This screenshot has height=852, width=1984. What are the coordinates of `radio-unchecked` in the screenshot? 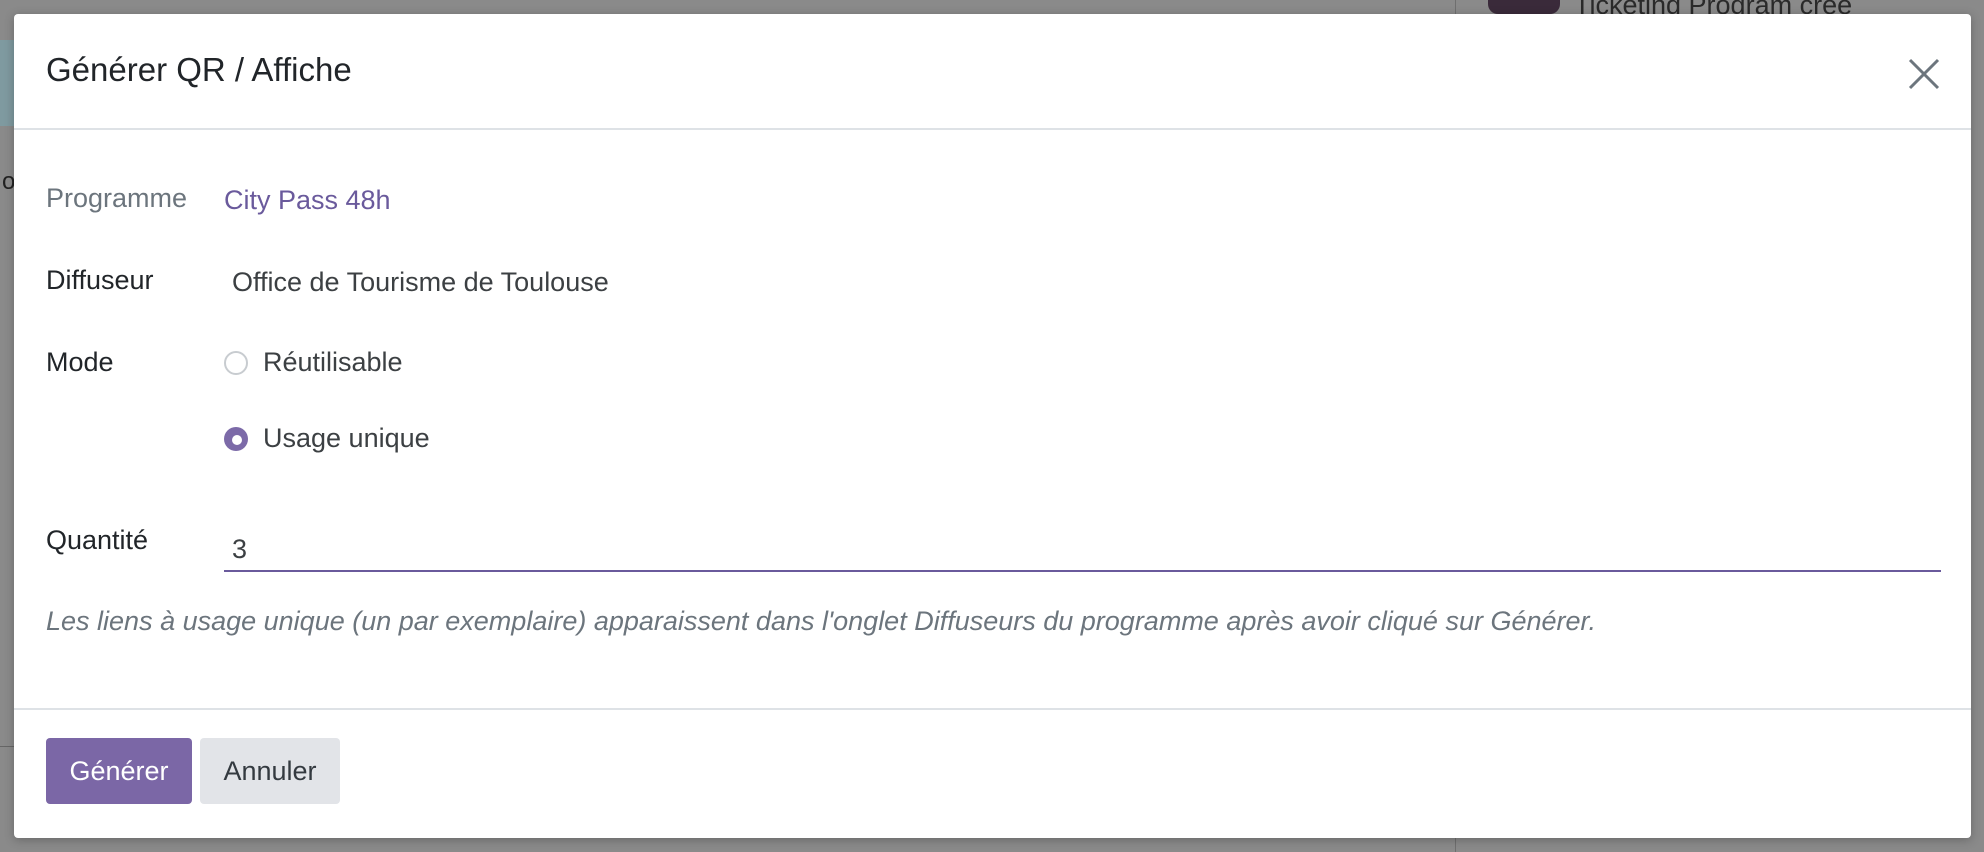 It's located at (236, 362).